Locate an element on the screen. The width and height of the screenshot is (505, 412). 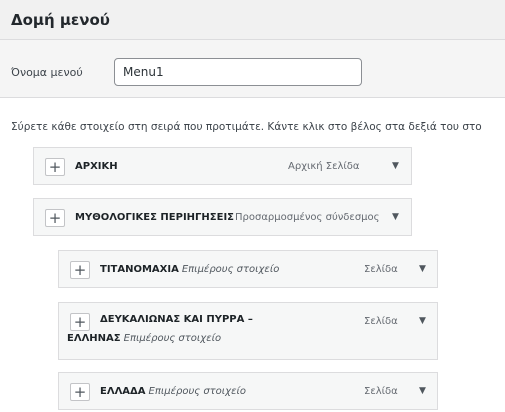
menu-item-ellada: + ΕΛΛΑΔΑ Επιμέρους στοιχείο Σελίδα ▼ is located at coordinates (248, 391).